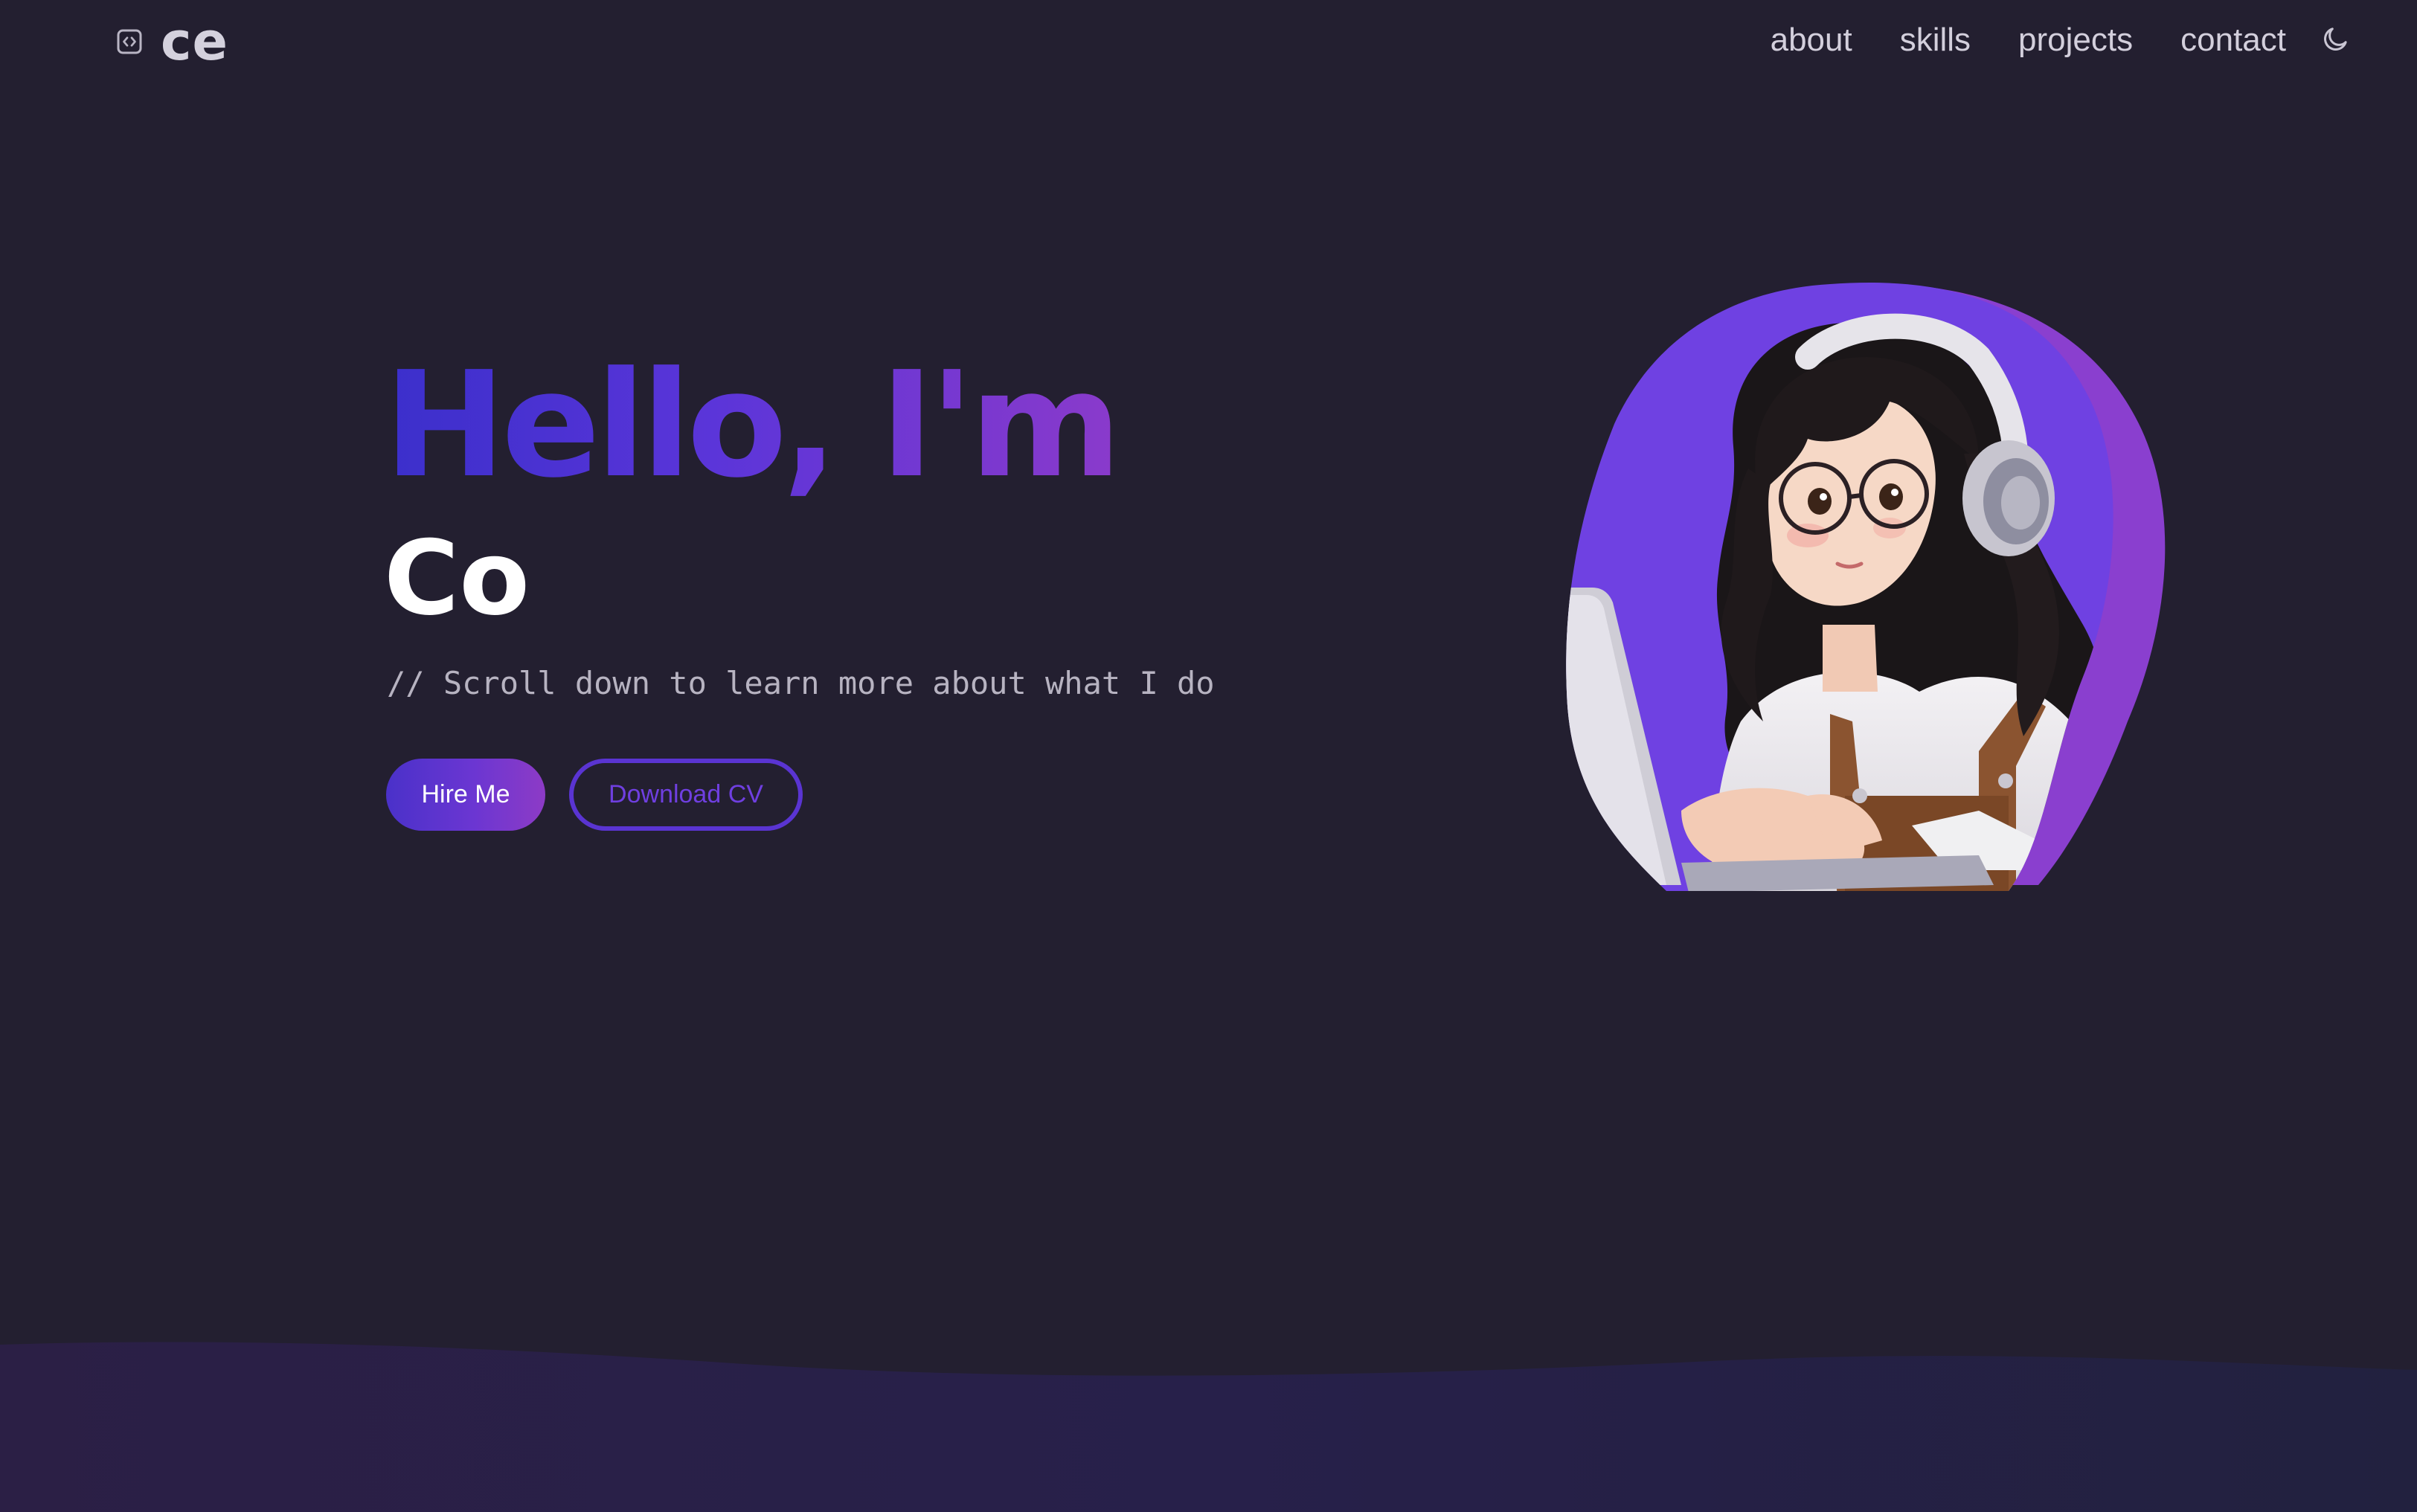 The width and height of the screenshot is (2417, 1512). What do you see at coordinates (1935, 40) in the screenshot?
I see `nav-link-skills: skills` at bounding box center [1935, 40].